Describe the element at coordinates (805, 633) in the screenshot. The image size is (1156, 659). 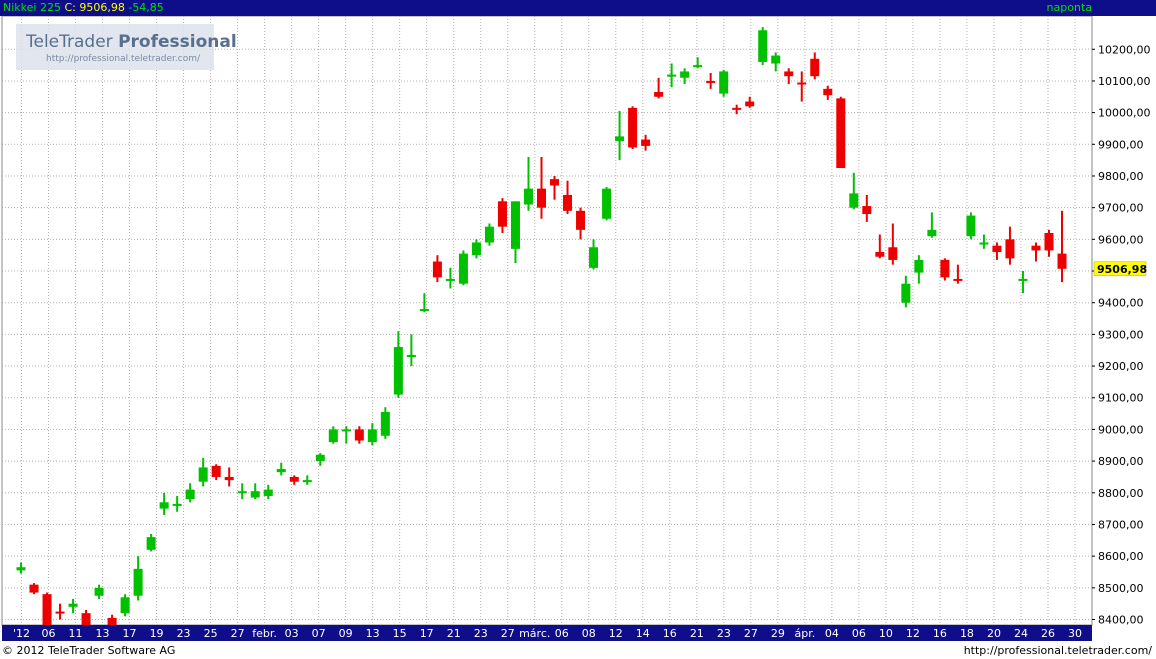
I see `x-tick-label: ápr.` at that location.